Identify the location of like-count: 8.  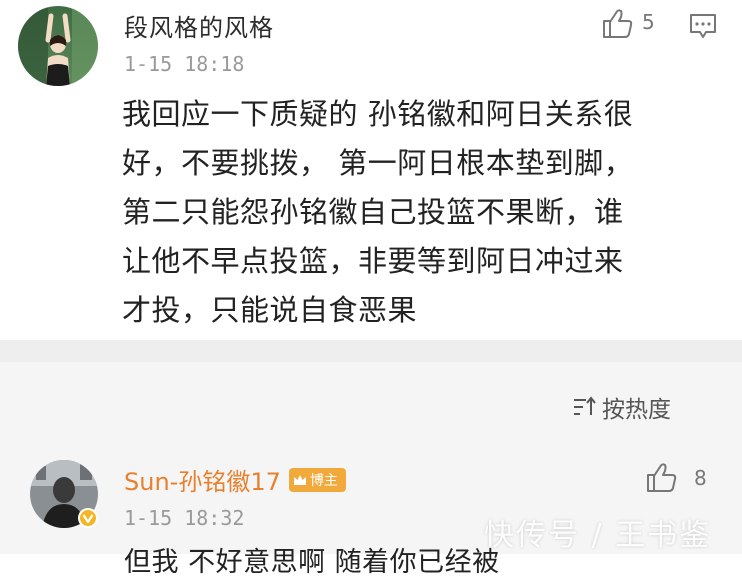
(700, 478).